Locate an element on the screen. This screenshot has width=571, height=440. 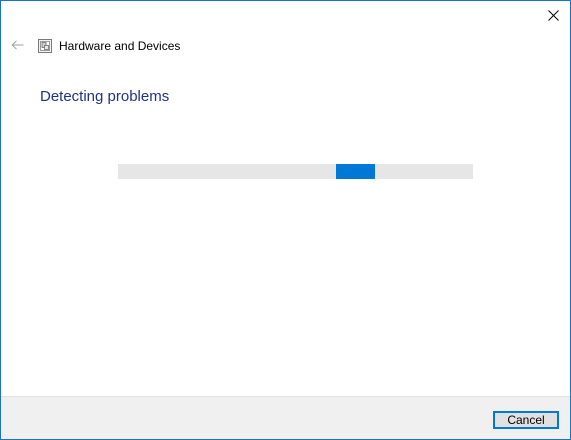
cancel-button: Cancel is located at coordinates (526, 420).